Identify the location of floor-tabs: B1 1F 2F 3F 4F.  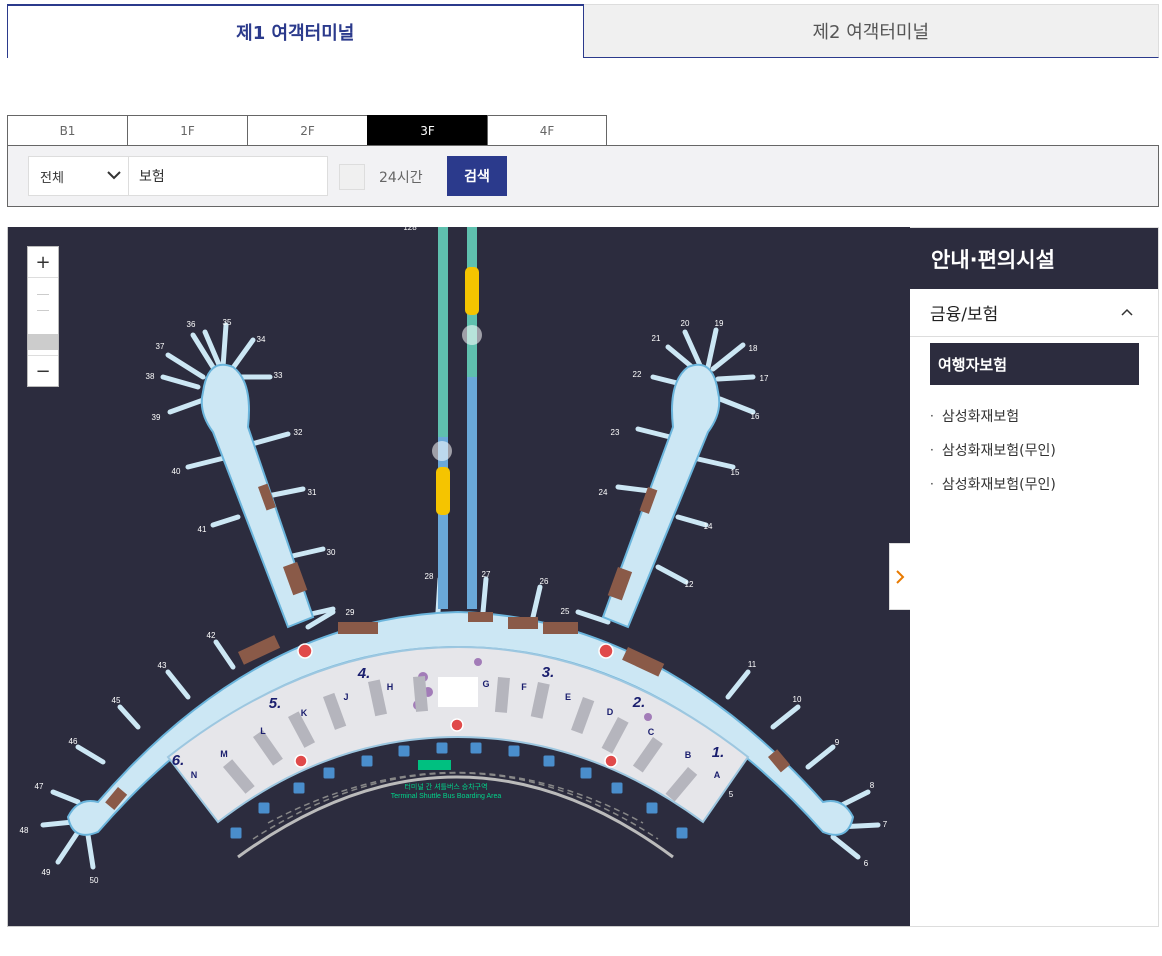
(307, 130).